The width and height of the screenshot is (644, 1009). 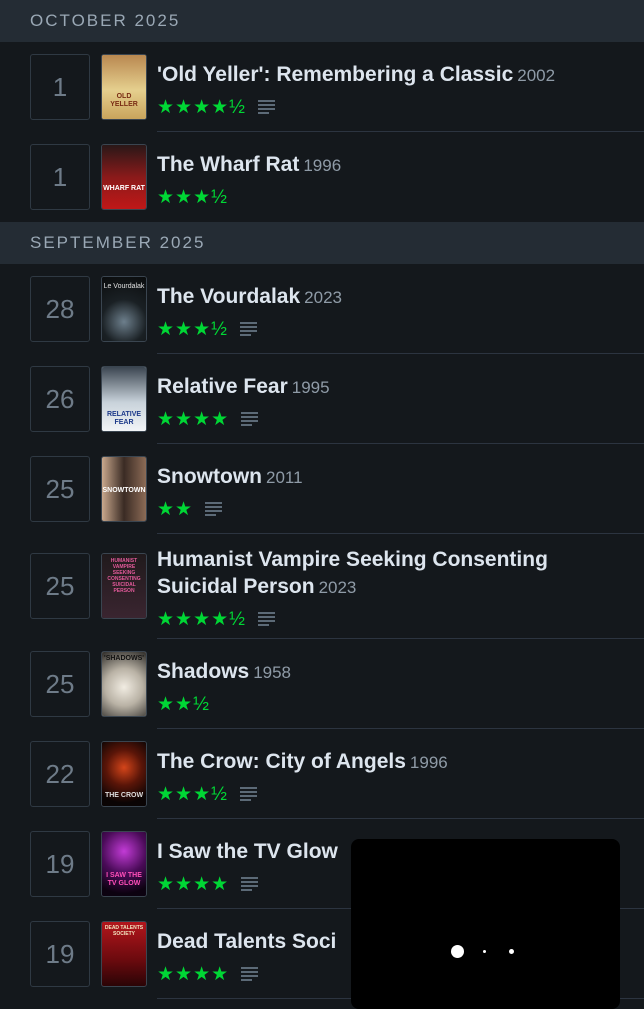 What do you see at coordinates (124, 954) in the screenshot?
I see `poster-thumbnail: DEAD TALENTS SOCIETY` at bounding box center [124, 954].